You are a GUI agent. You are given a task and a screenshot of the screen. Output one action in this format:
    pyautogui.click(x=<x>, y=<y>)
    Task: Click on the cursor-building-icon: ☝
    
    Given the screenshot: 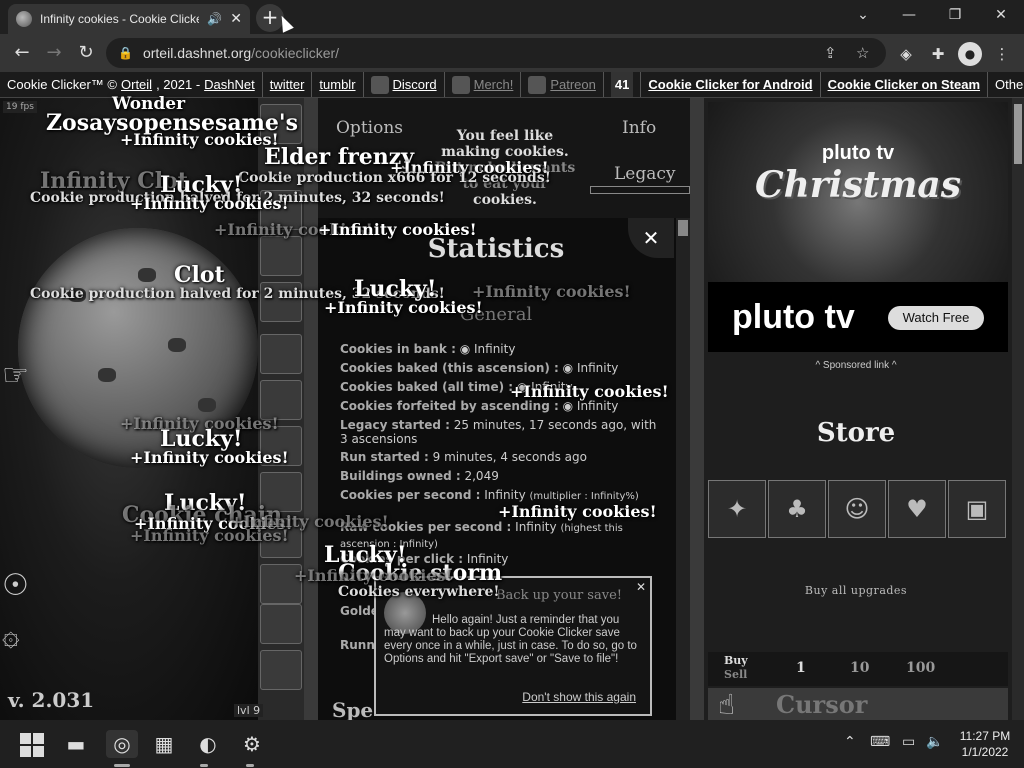 What is the action you would take?
    pyautogui.click(x=727, y=704)
    